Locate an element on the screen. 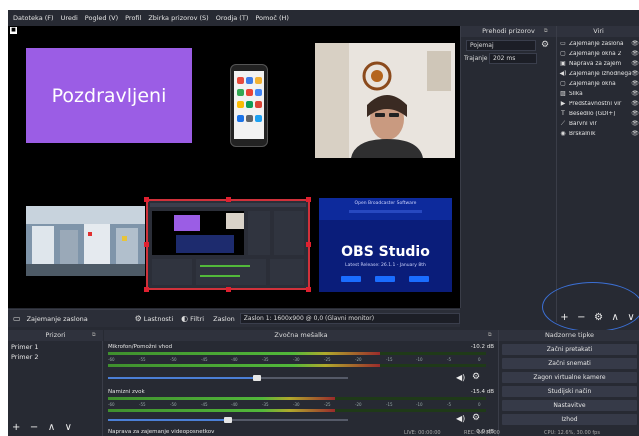 The width and height of the screenshot is (639, 436). greeting-text: Pozdravljeni is located at coordinates (109, 95).